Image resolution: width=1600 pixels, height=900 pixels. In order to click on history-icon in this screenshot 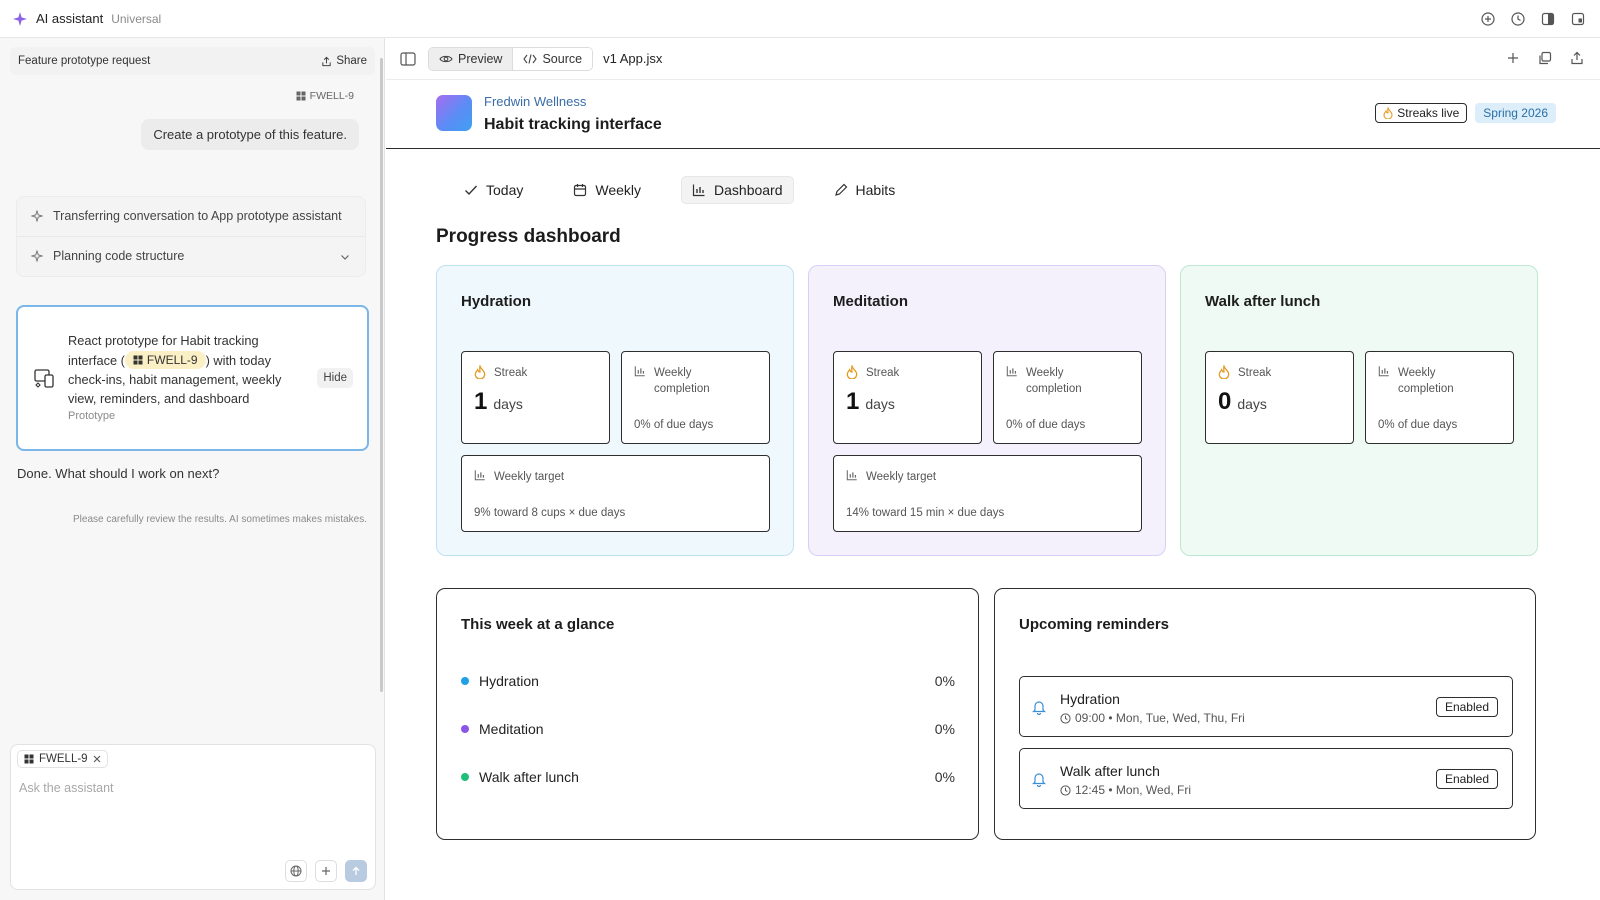, I will do `click(1518, 19)`.